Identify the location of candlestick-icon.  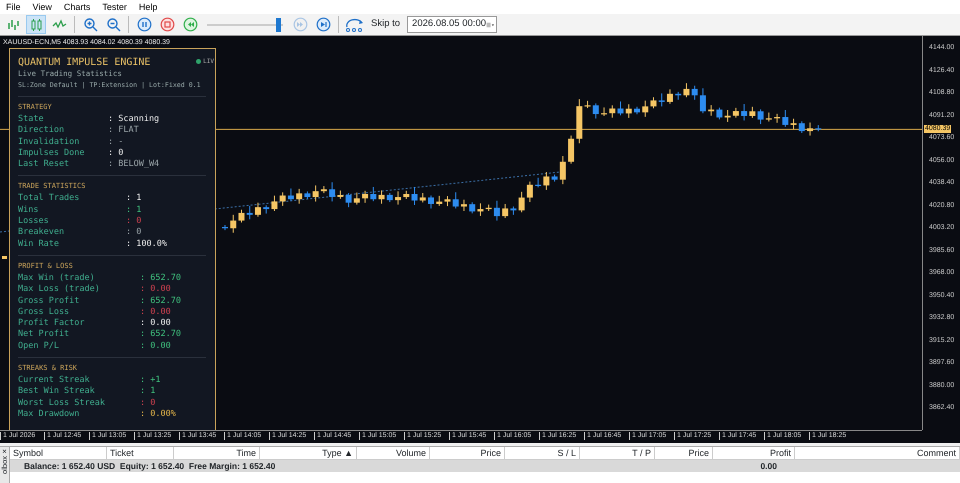
(36, 24).